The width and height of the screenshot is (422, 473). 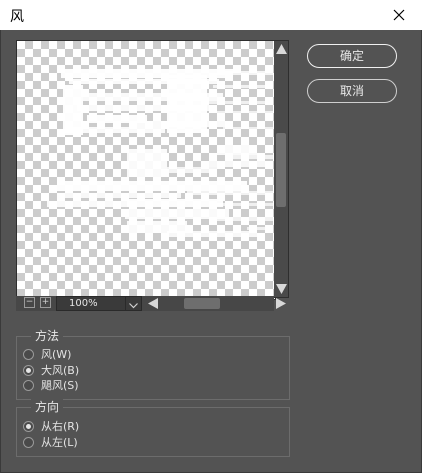 I want to click on method-group-title: 方法, so click(x=47, y=336).